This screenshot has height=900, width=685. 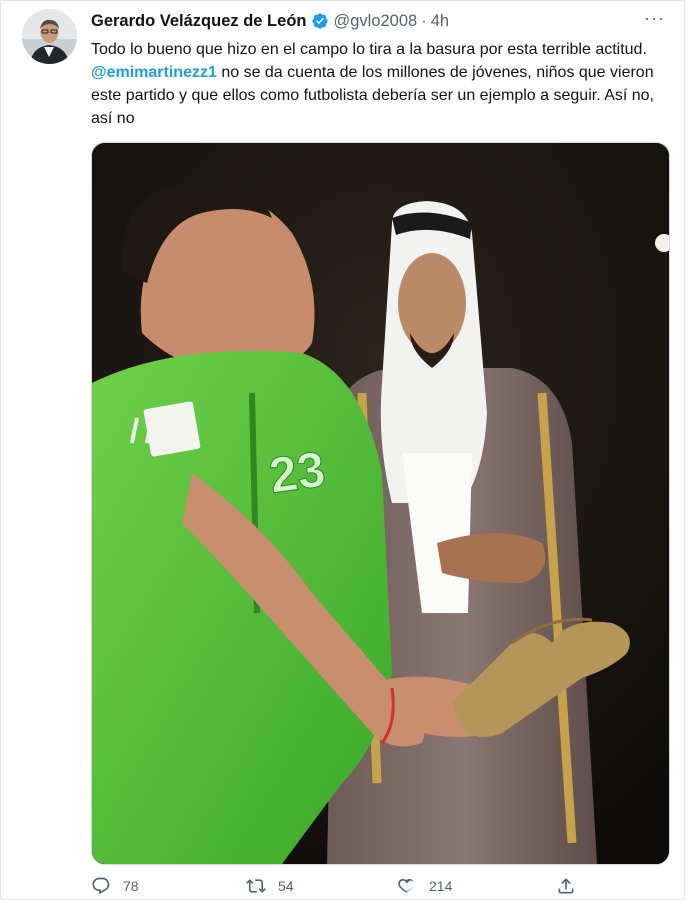 I want to click on retweet-icon, so click(x=256, y=886).